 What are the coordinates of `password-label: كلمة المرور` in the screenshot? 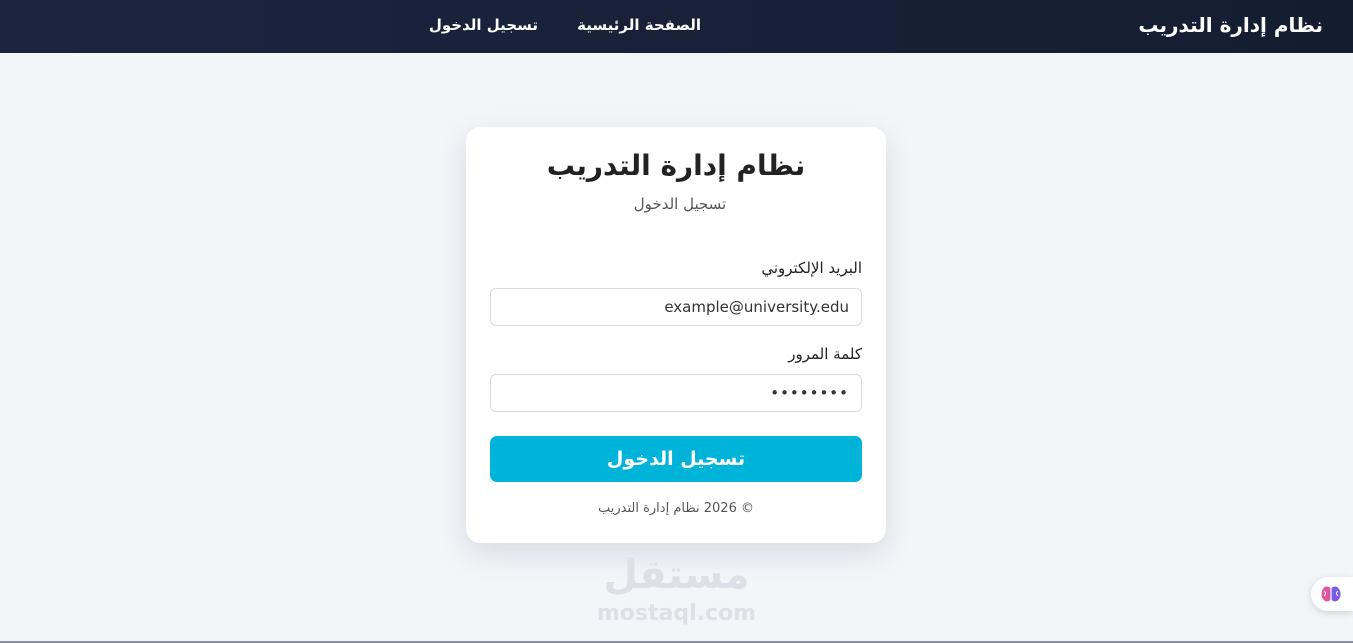 It's located at (825, 354).